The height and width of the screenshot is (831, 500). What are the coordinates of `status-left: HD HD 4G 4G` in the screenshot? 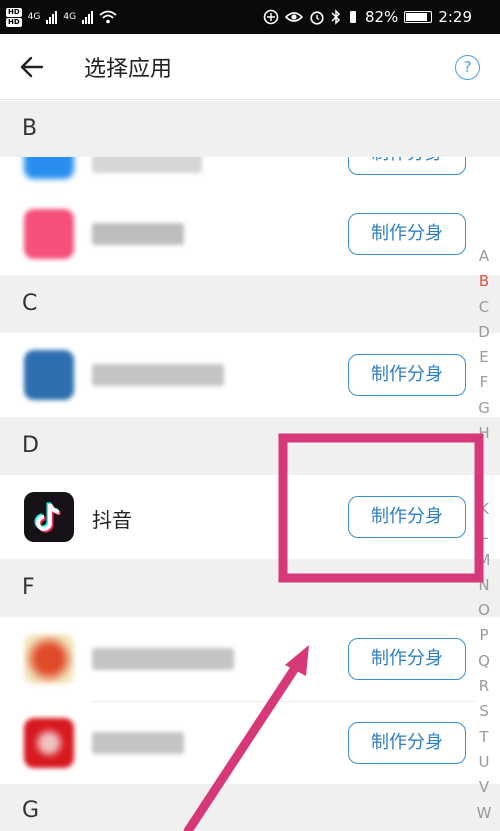 It's located at (61, 17).